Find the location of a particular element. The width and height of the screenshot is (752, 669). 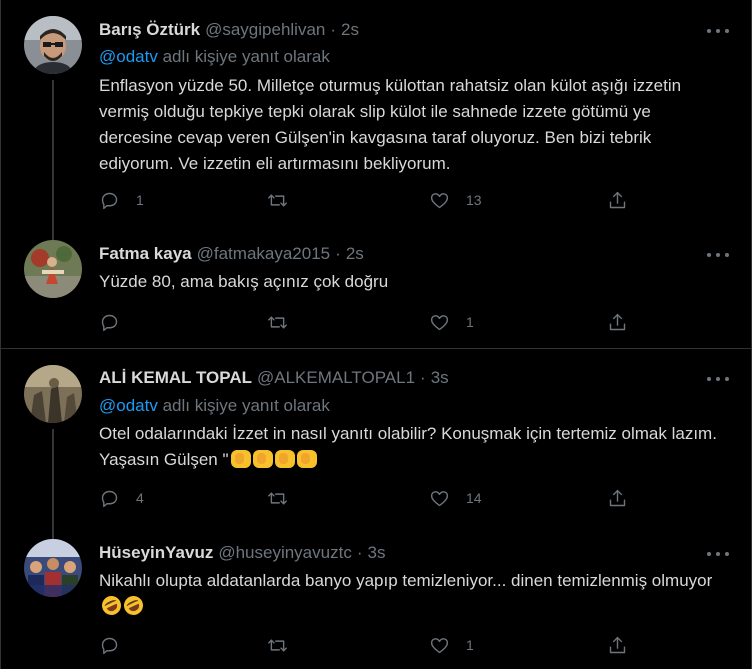

tweet-text: Yüzde 80, ama bakış açınız çok doğru is located at coordinates (244, 281).